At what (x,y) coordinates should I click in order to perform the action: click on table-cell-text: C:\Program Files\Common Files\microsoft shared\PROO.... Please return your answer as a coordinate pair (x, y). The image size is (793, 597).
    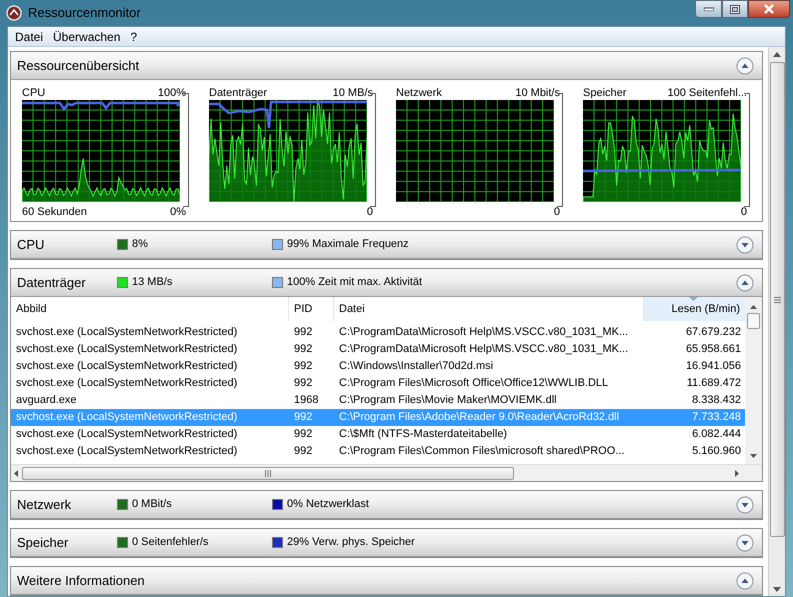
    Looking at the image, I should click on (482, 452).